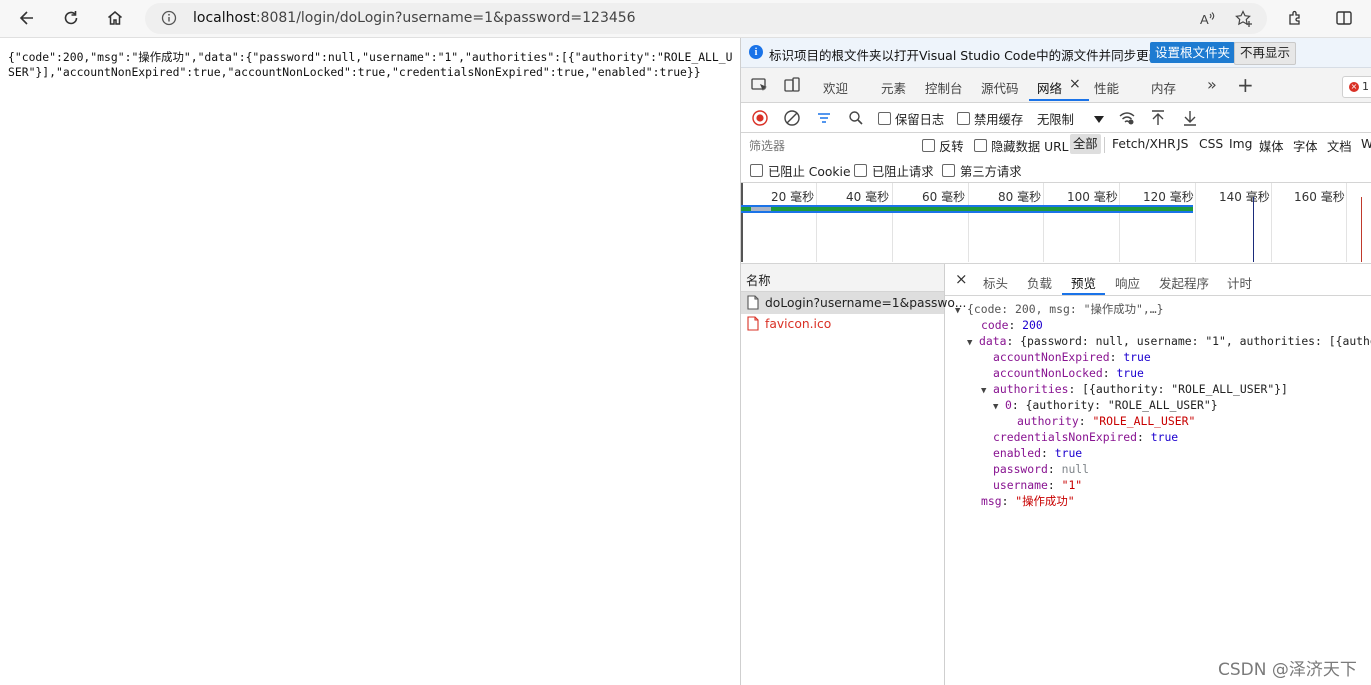 This screenshot has height=685, width=1371. Describe the element at coordinates (824, 119) in the screenshot. I see `filter-icon` at that location.